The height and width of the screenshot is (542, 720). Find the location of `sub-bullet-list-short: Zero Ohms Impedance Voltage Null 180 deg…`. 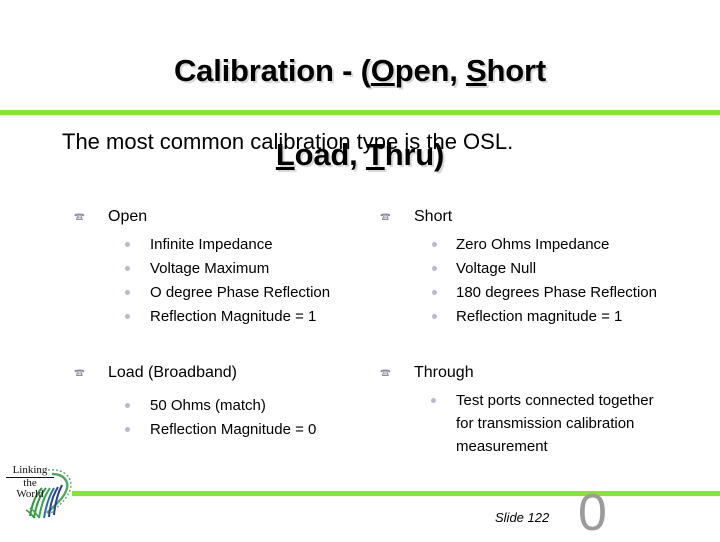

sub-bullet-list-short: Zero Ohms Impedance Voltage Null 180 deg… is located at coordinates (543, 280).